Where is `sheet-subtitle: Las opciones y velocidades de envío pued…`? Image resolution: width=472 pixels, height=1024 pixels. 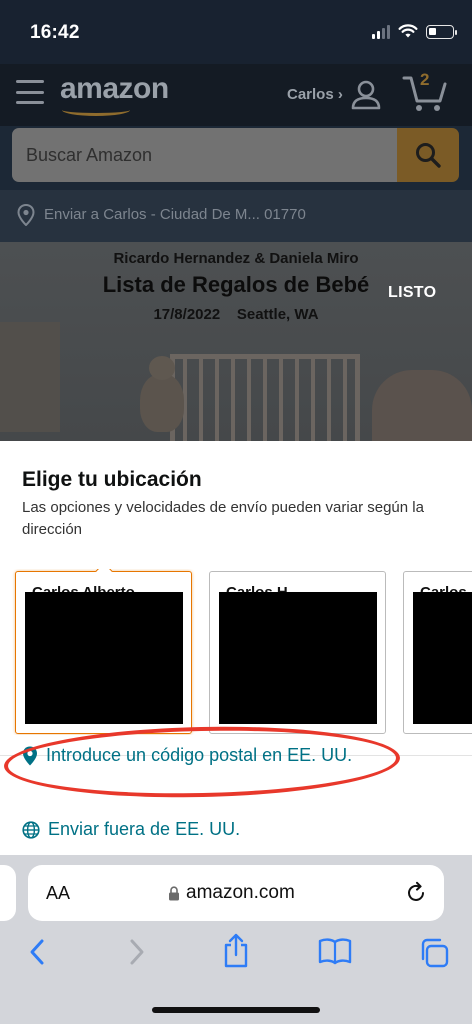 sheet-subtitle: Las opciones y velocidades de envío pued… is located at coordinates (223, 518).